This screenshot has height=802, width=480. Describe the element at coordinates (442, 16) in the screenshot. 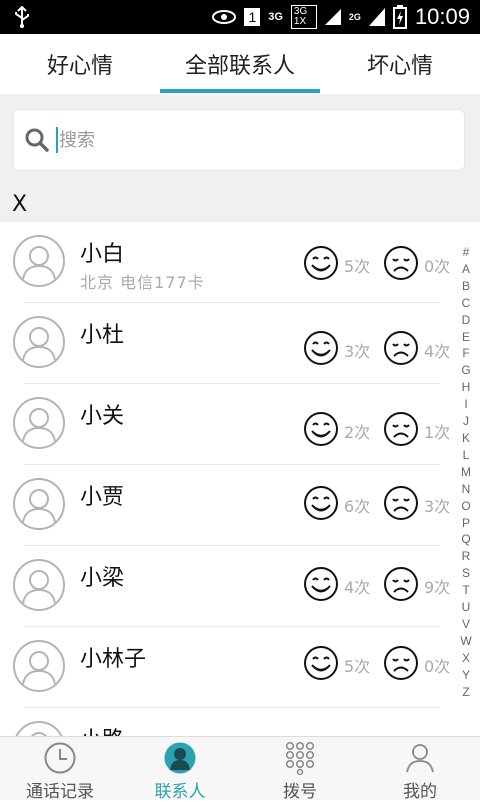

I see `status-time: 10:09` at that location.